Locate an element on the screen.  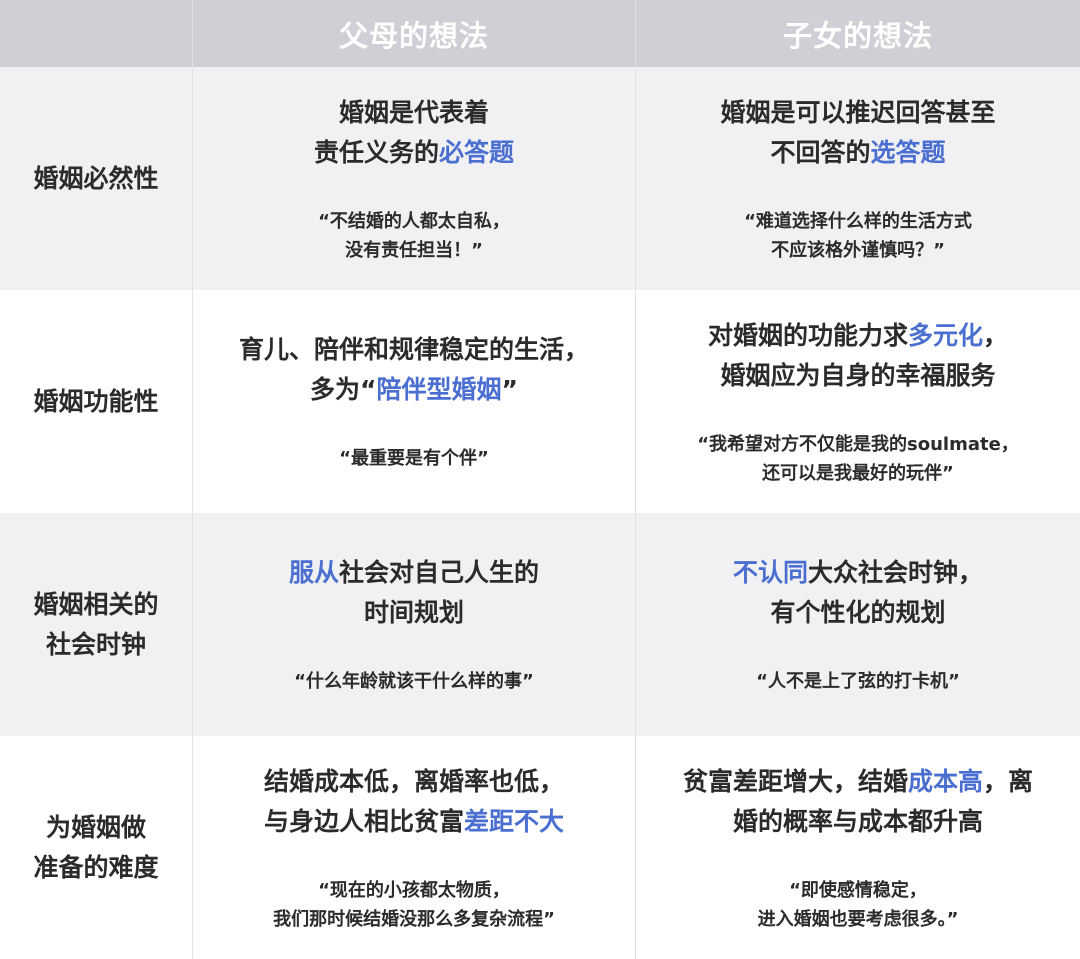
statement-line: 多为“陪伴型婚姻” is located at coordinates (414, 390).